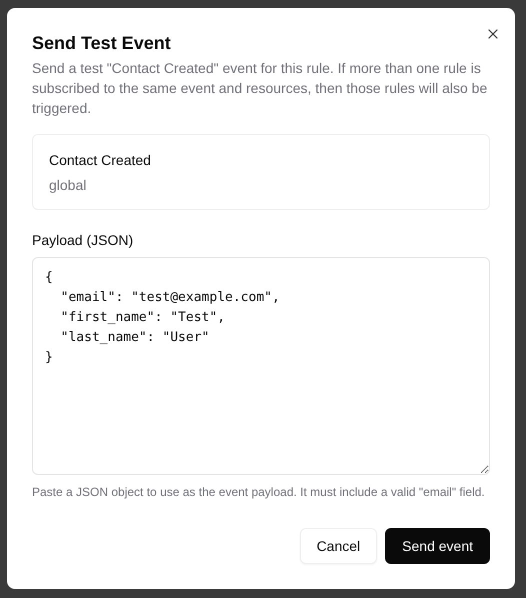  Describe the element at coordinates (83, 240) in the screenshot. I see `payload-label: Payload (JSON)` at that location.